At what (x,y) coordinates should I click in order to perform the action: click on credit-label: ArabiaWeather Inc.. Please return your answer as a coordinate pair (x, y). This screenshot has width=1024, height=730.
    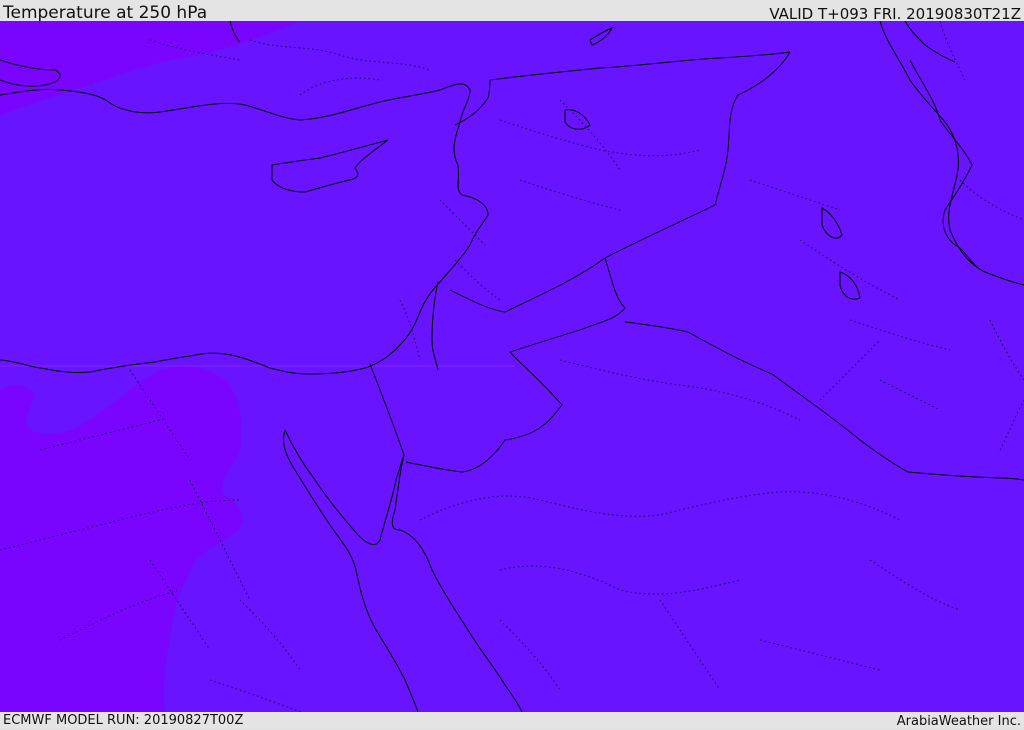
    Looking at the image, I should click on (958, 721).